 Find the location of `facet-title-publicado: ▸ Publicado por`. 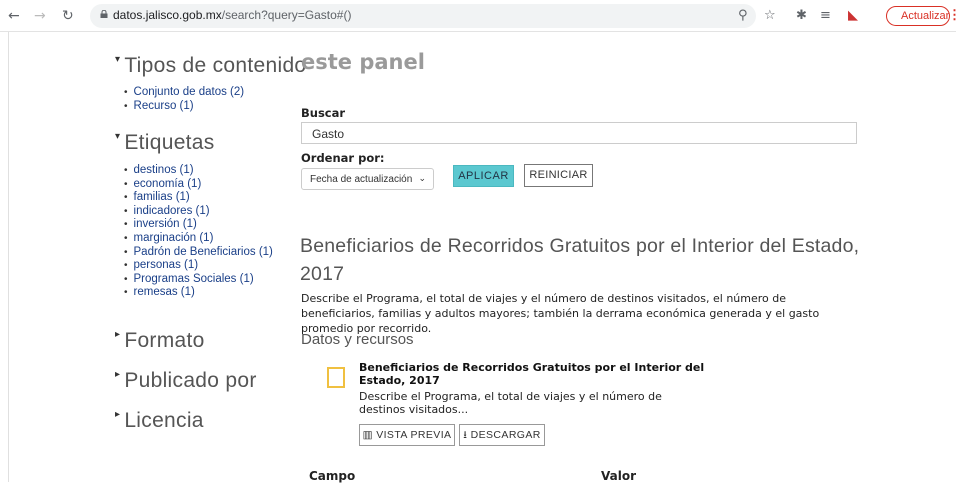

facet-title-publicado: ▸ Publicado por is located at coordinates (186, 381).